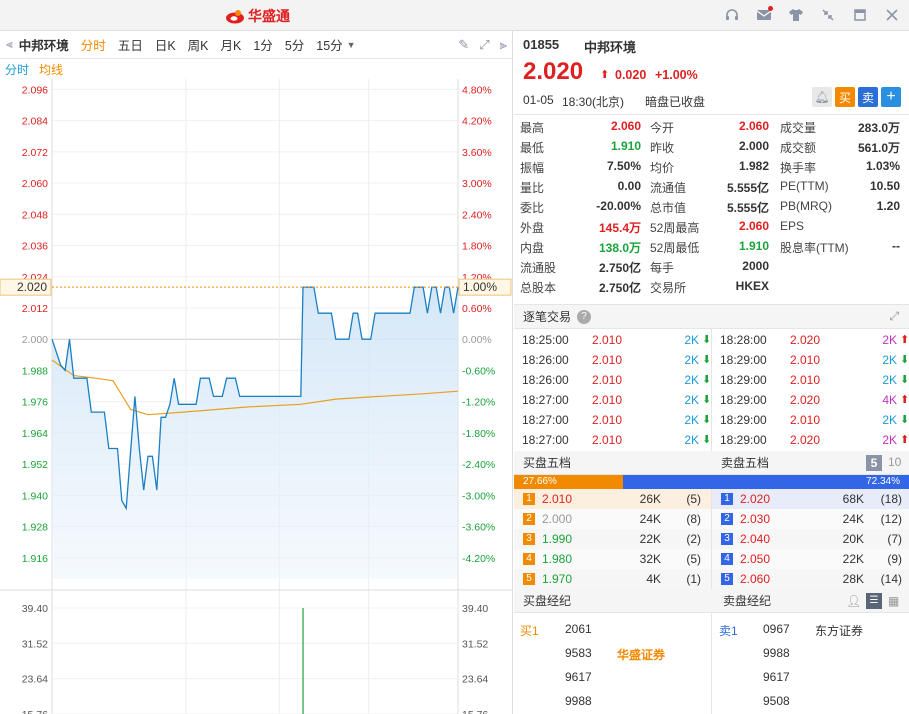 Image resolution: width=909 pixels, height=714 pixels. I want to click on depth-5-toggle: 5, so click(874, 463).